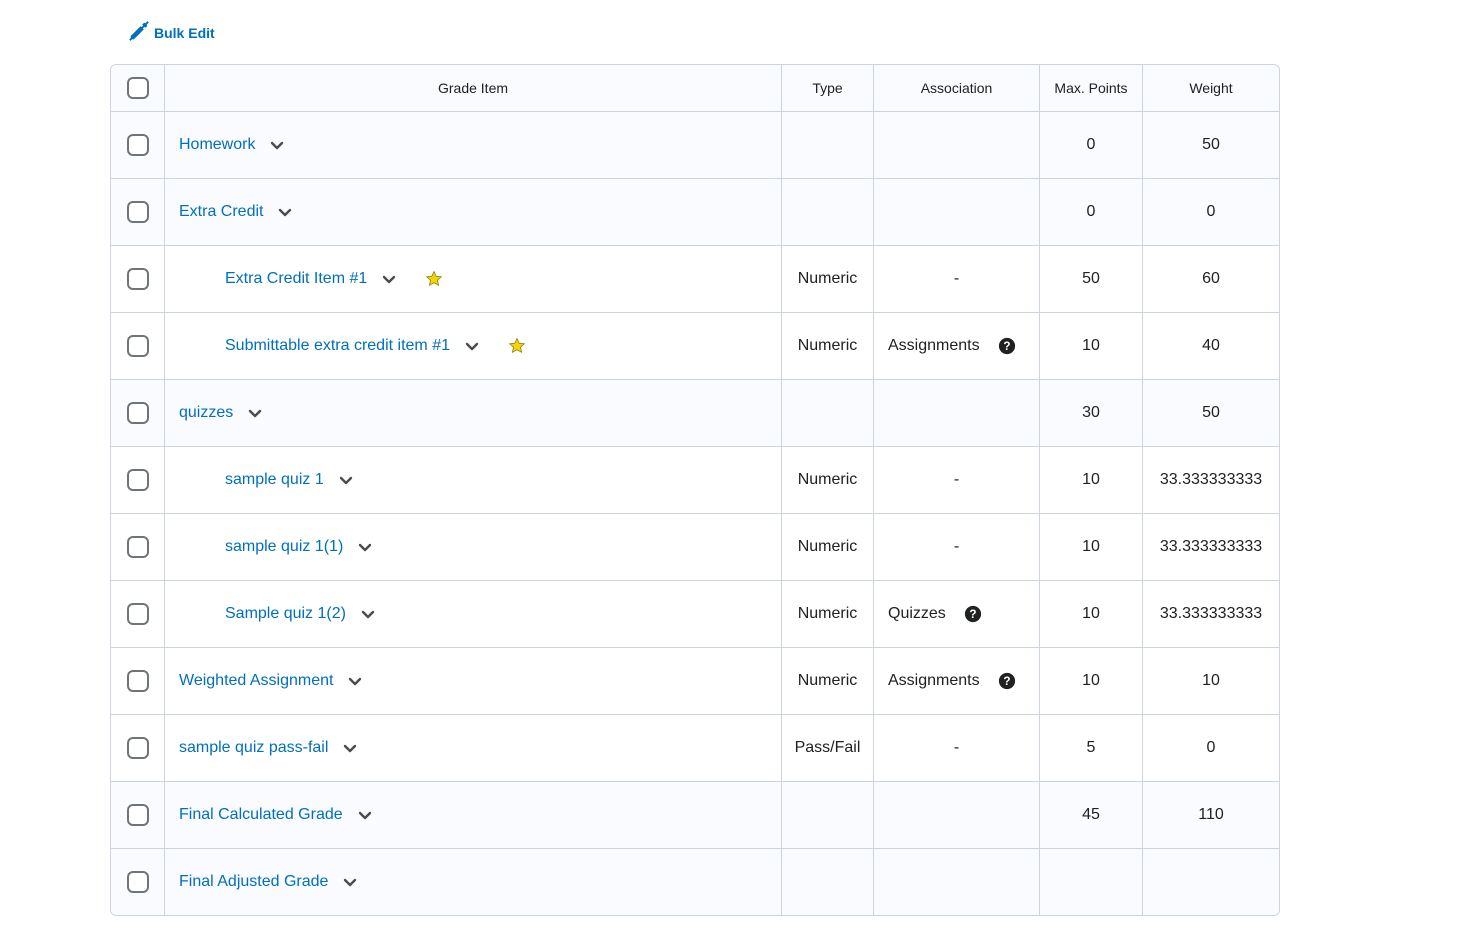  Describe the element at coordinates (285, 614) in the screenshot. I see `grade-item-link: Sample quiz 1(2)` at that location.